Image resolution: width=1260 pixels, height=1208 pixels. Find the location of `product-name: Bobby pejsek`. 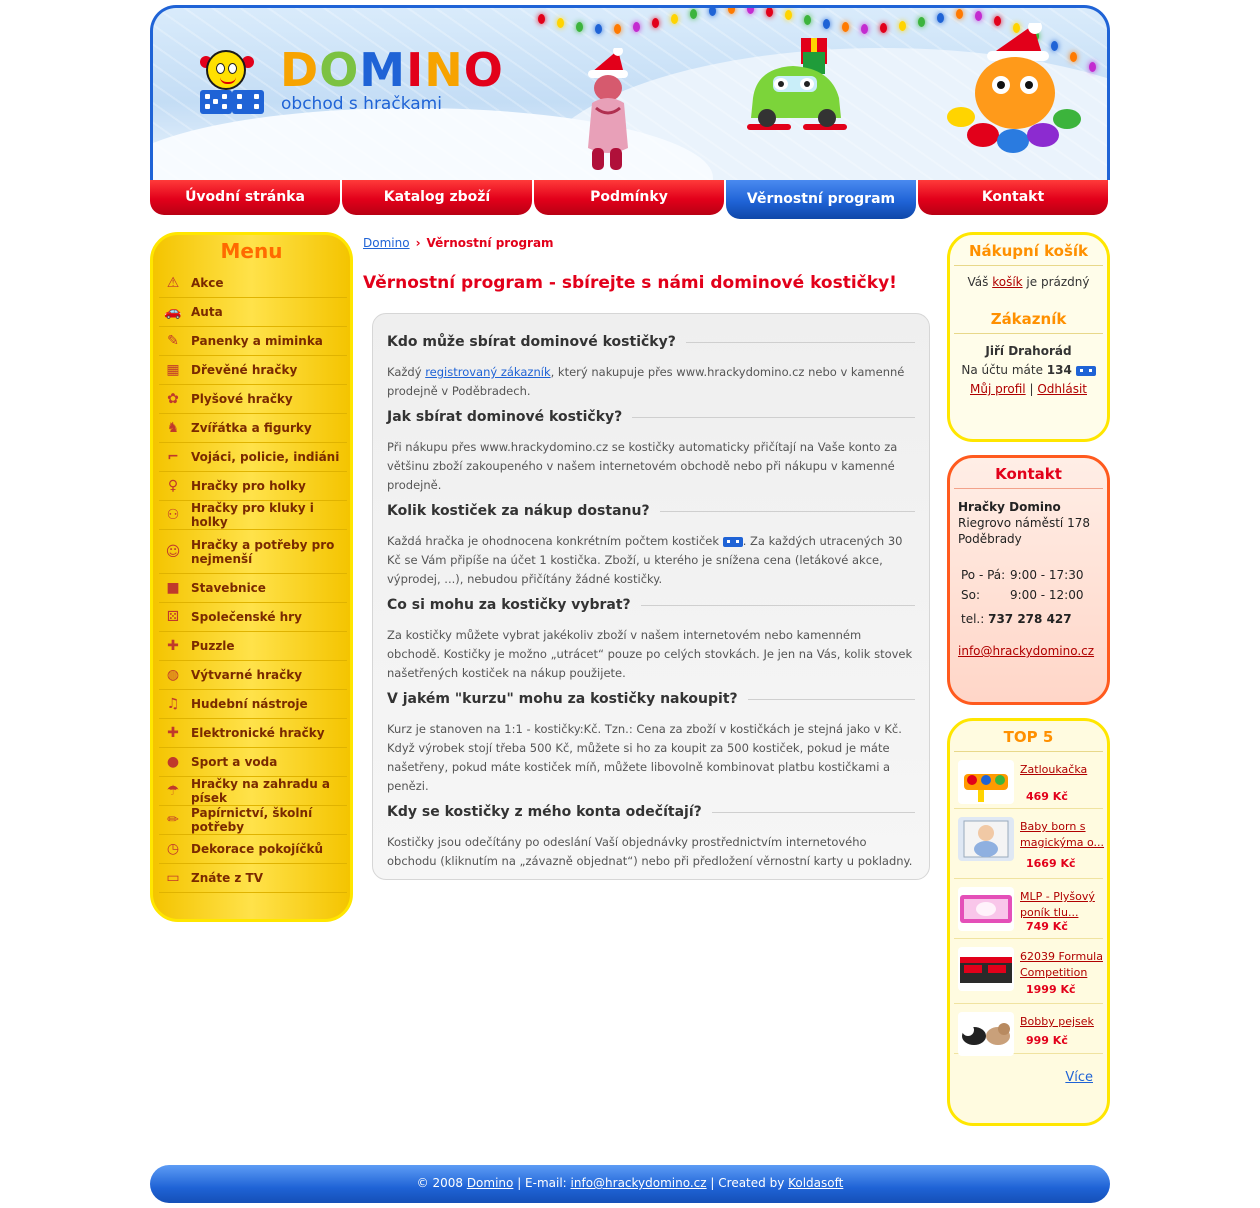

product-name: Bobby pejsek is located at coordinates (1062, 1022).